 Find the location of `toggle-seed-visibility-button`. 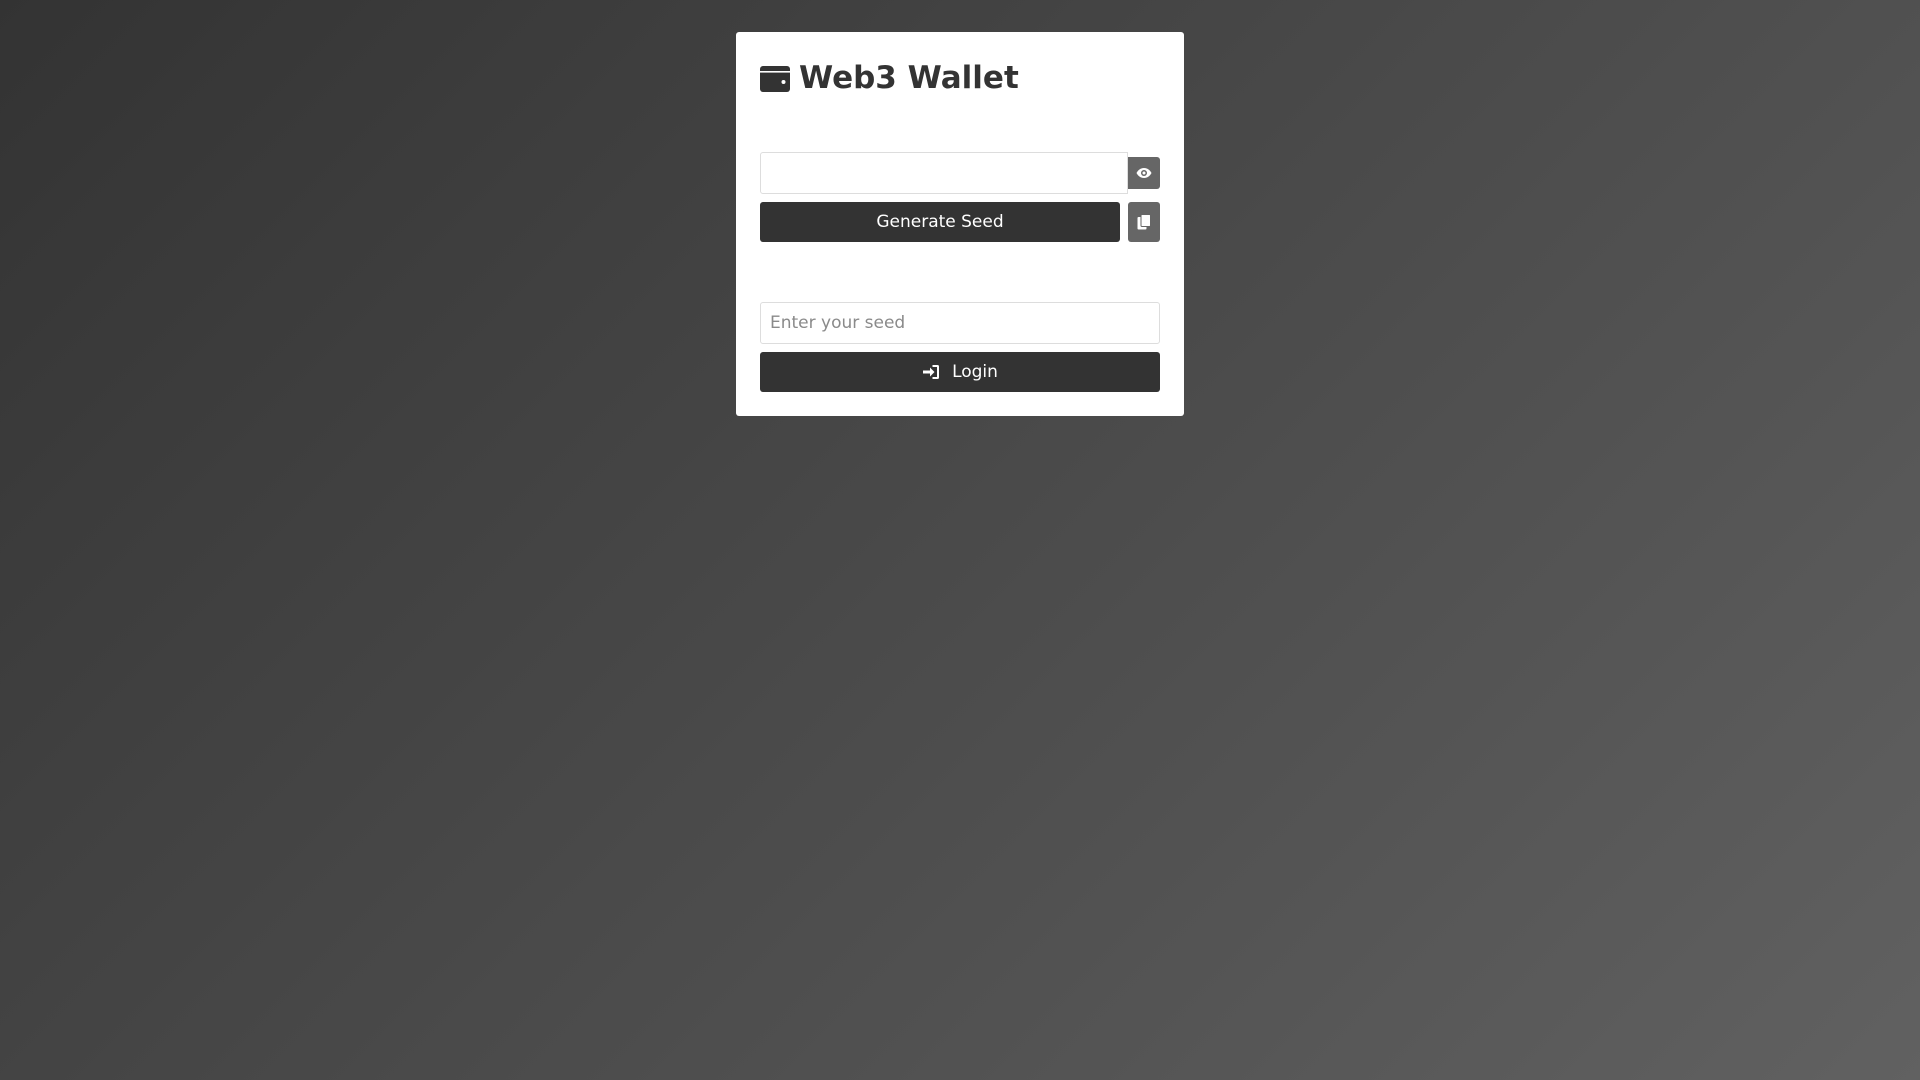

toggle-seed-visibility-button is located at coordinates (1144, 173).